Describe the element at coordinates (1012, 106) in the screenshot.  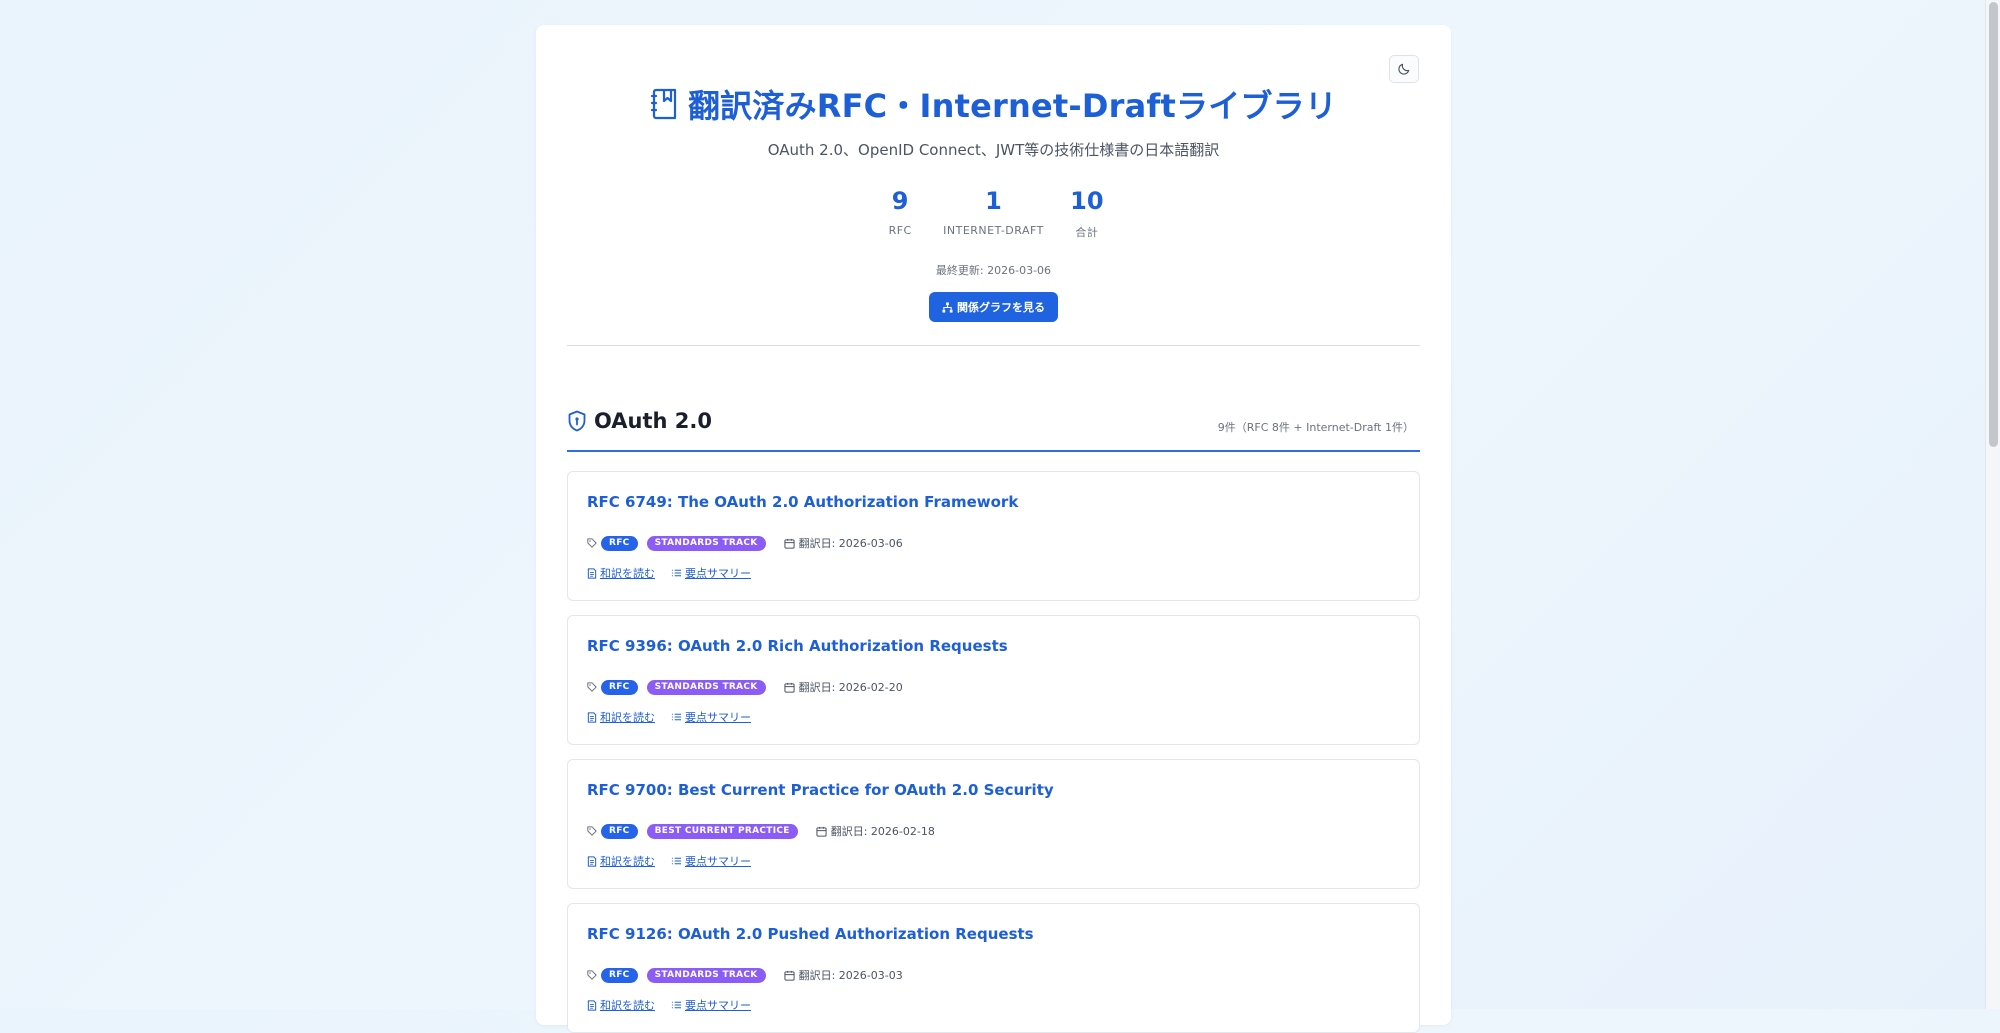
I see `page-title: 翻訳済みRFC・Internet-Draftライブラリ` at that location.